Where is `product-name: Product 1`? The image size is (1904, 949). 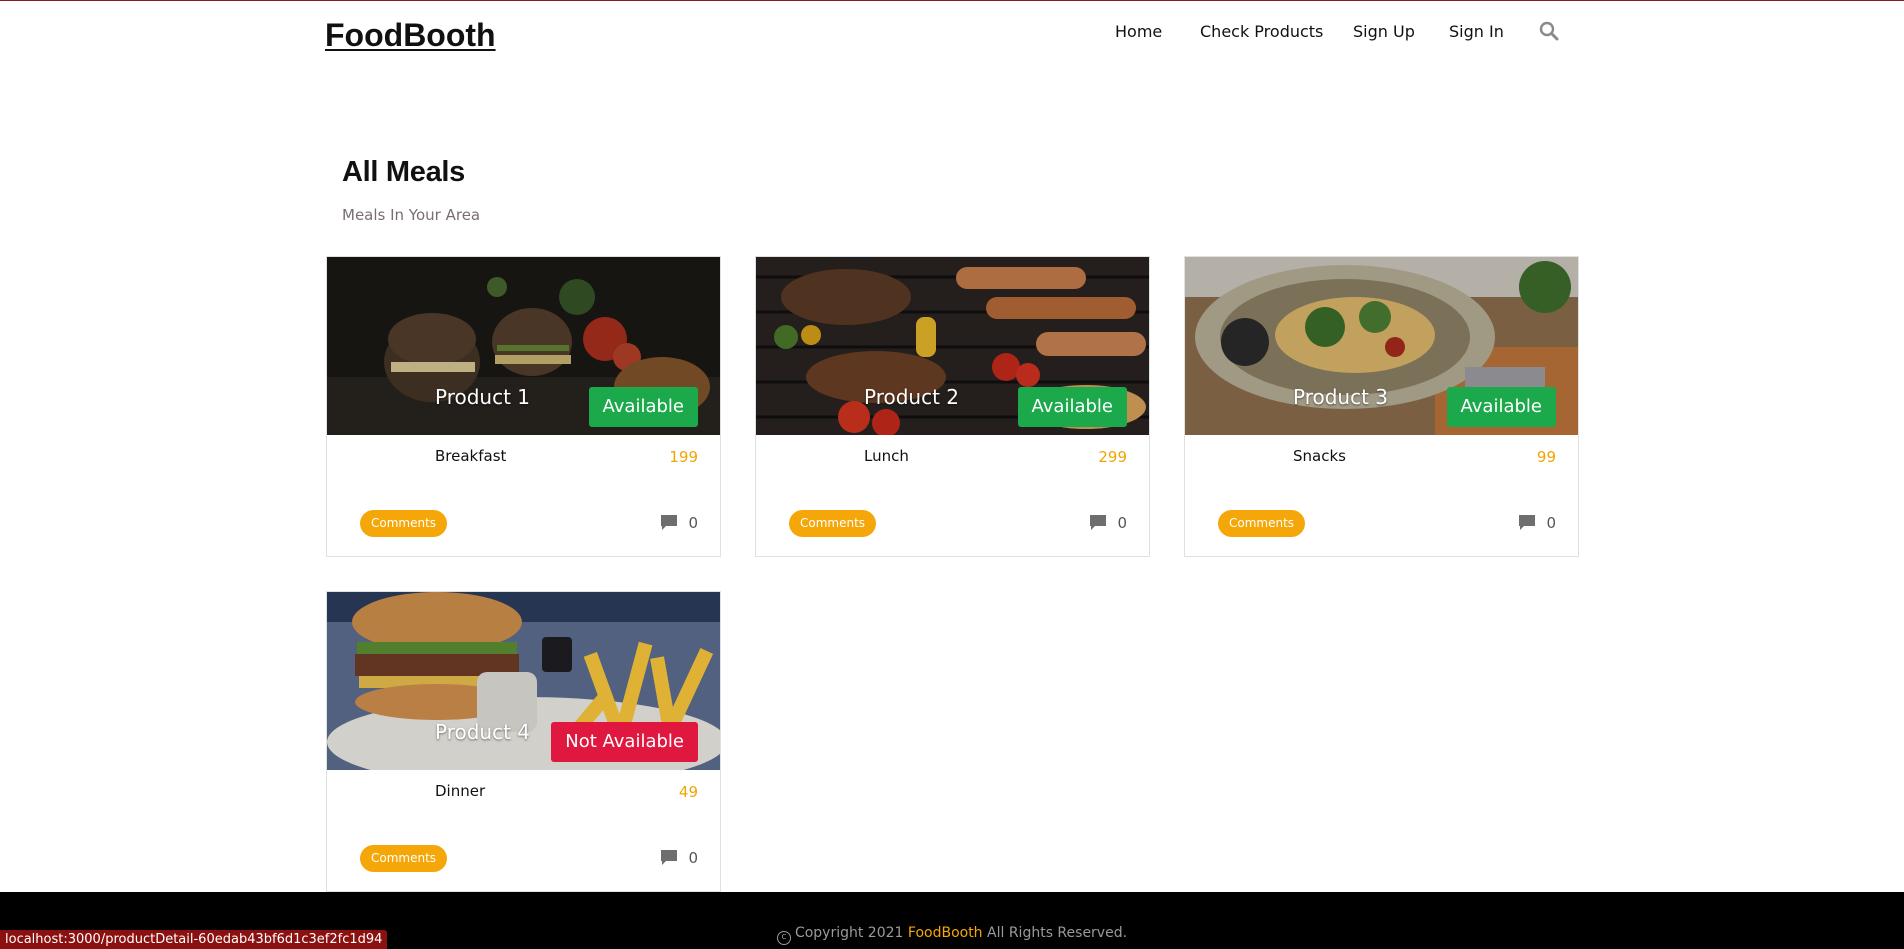
product-name: Product 1 is located at coordinates (483, 397).